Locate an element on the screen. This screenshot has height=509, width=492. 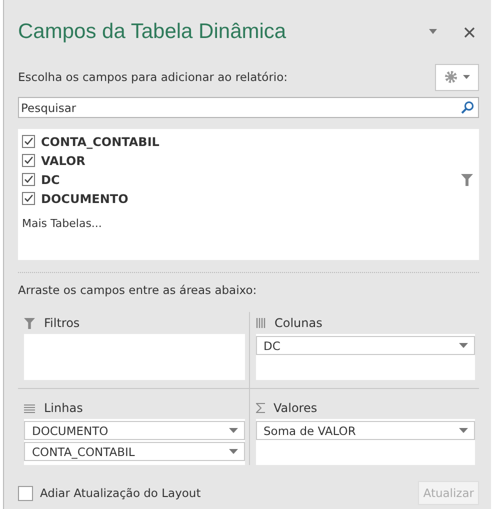
search-field: Pesquisar is located at coordinates (248, 107).